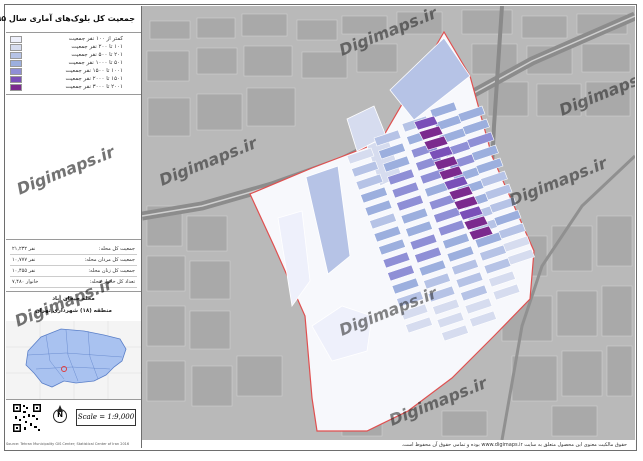 The image size is (643, 461). What do you see at coordinates (97, 55) in the screenshot?
I see `legend-label: ۲۰۱ تا ۵۰۰ نفر جمعیت` at bounding box center [97, 55].